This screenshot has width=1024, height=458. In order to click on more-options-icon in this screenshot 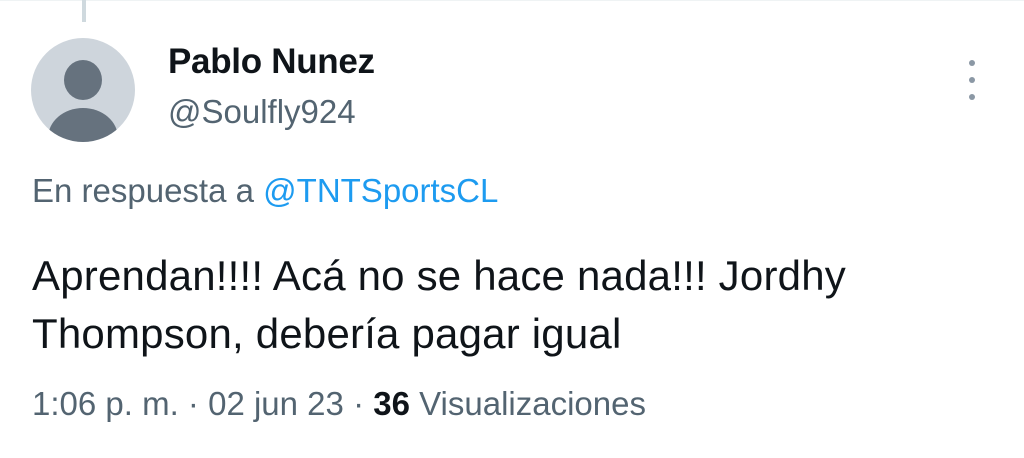, I will do `click(972, 80)`.